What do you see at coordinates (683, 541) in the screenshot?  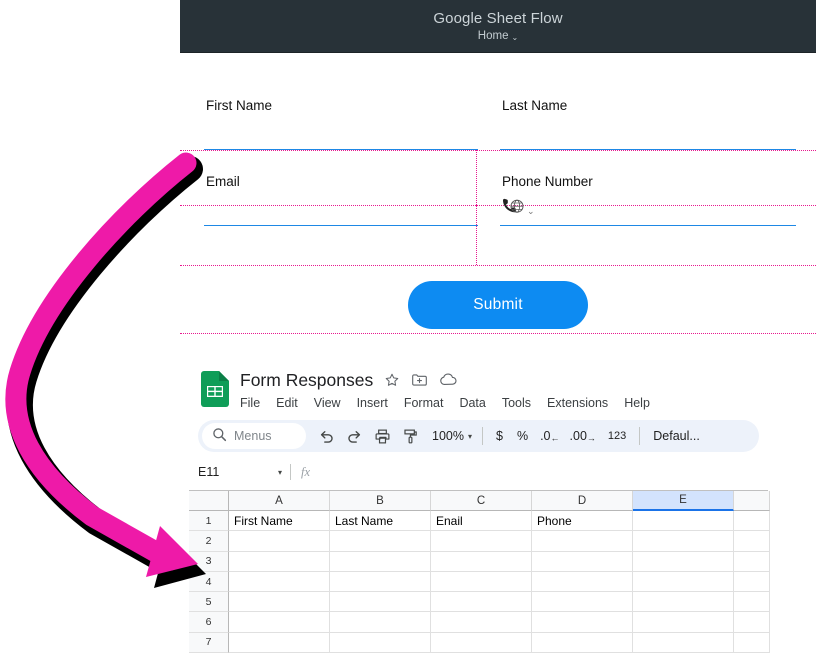 I see `cell-e2` at bounding box center [683, 541].